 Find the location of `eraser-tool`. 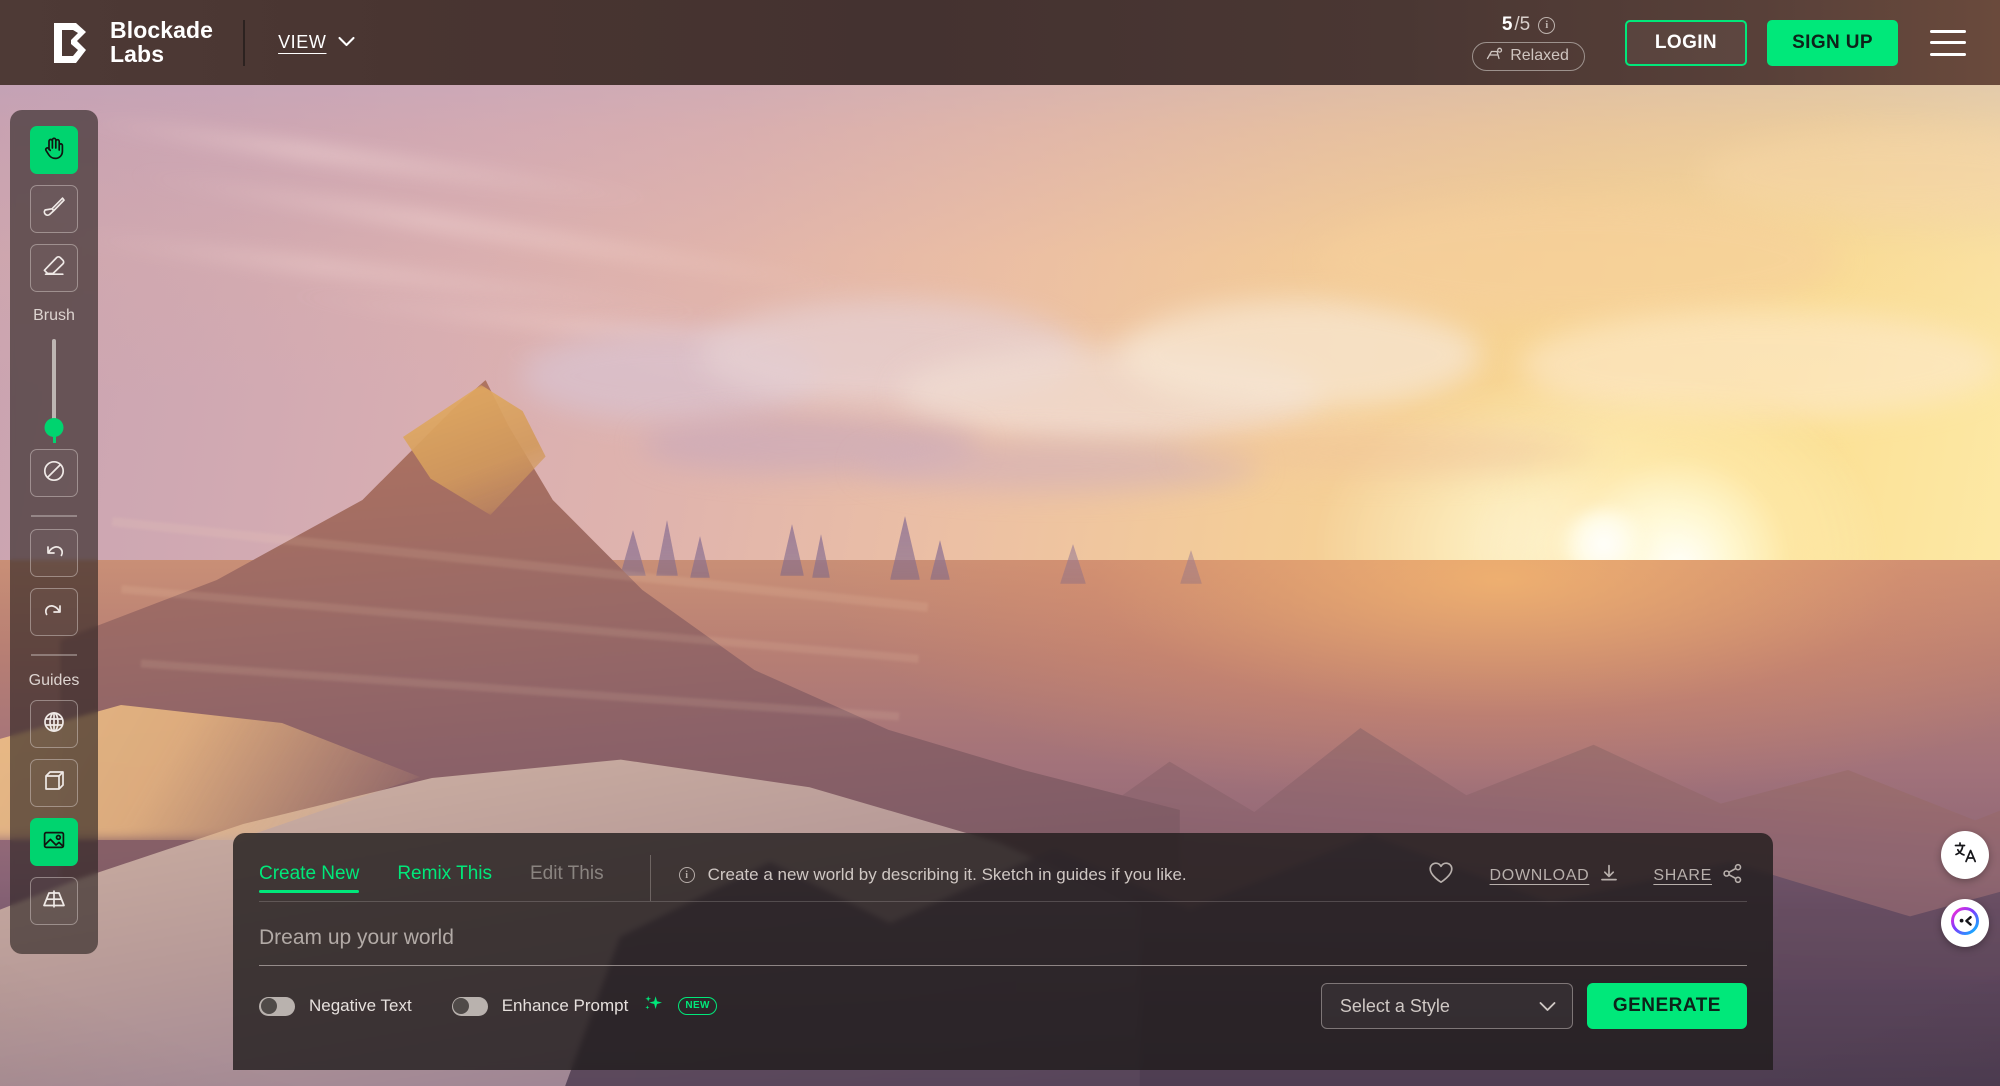

eraser-tool is located at coordinates (54, 268).